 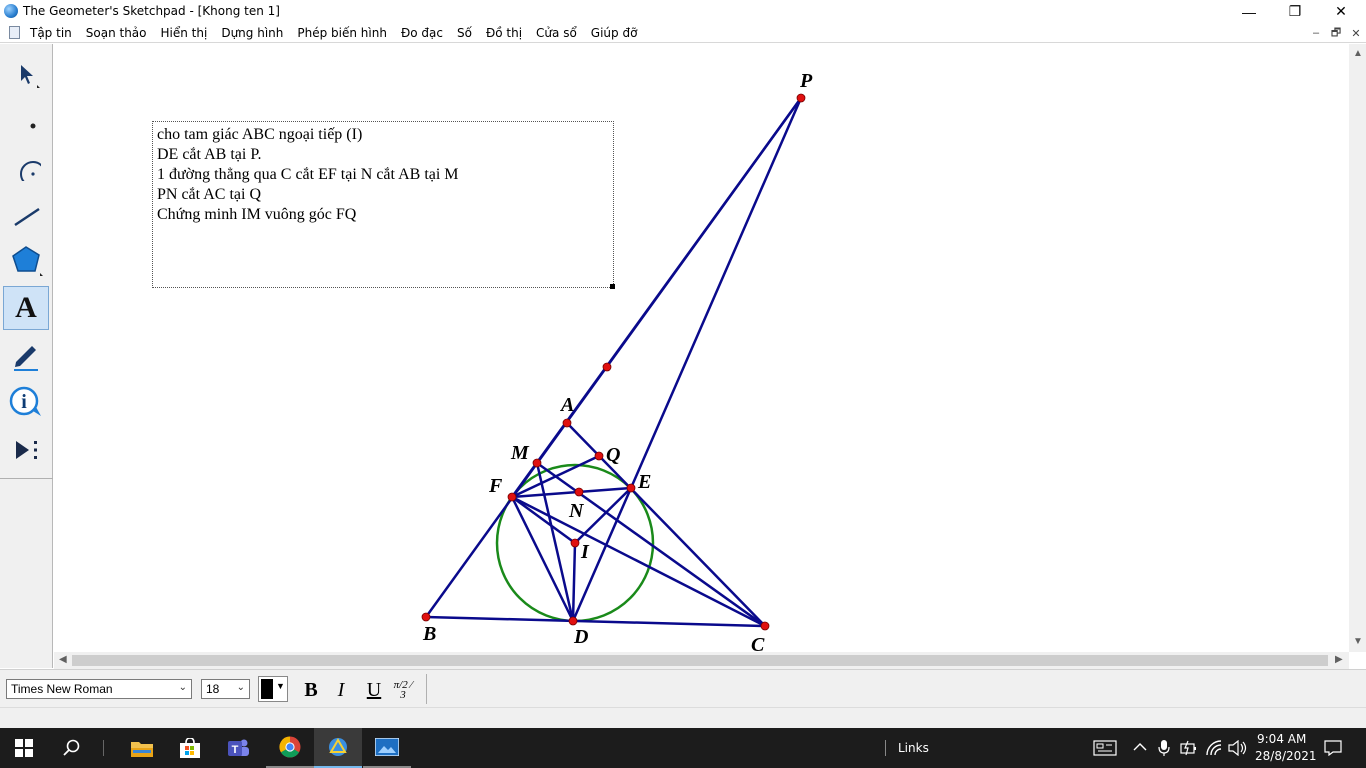 What do you see at coordinates (574, 582) in the screenshot?
I see `segment-ID` at bounding box center [574, 582].